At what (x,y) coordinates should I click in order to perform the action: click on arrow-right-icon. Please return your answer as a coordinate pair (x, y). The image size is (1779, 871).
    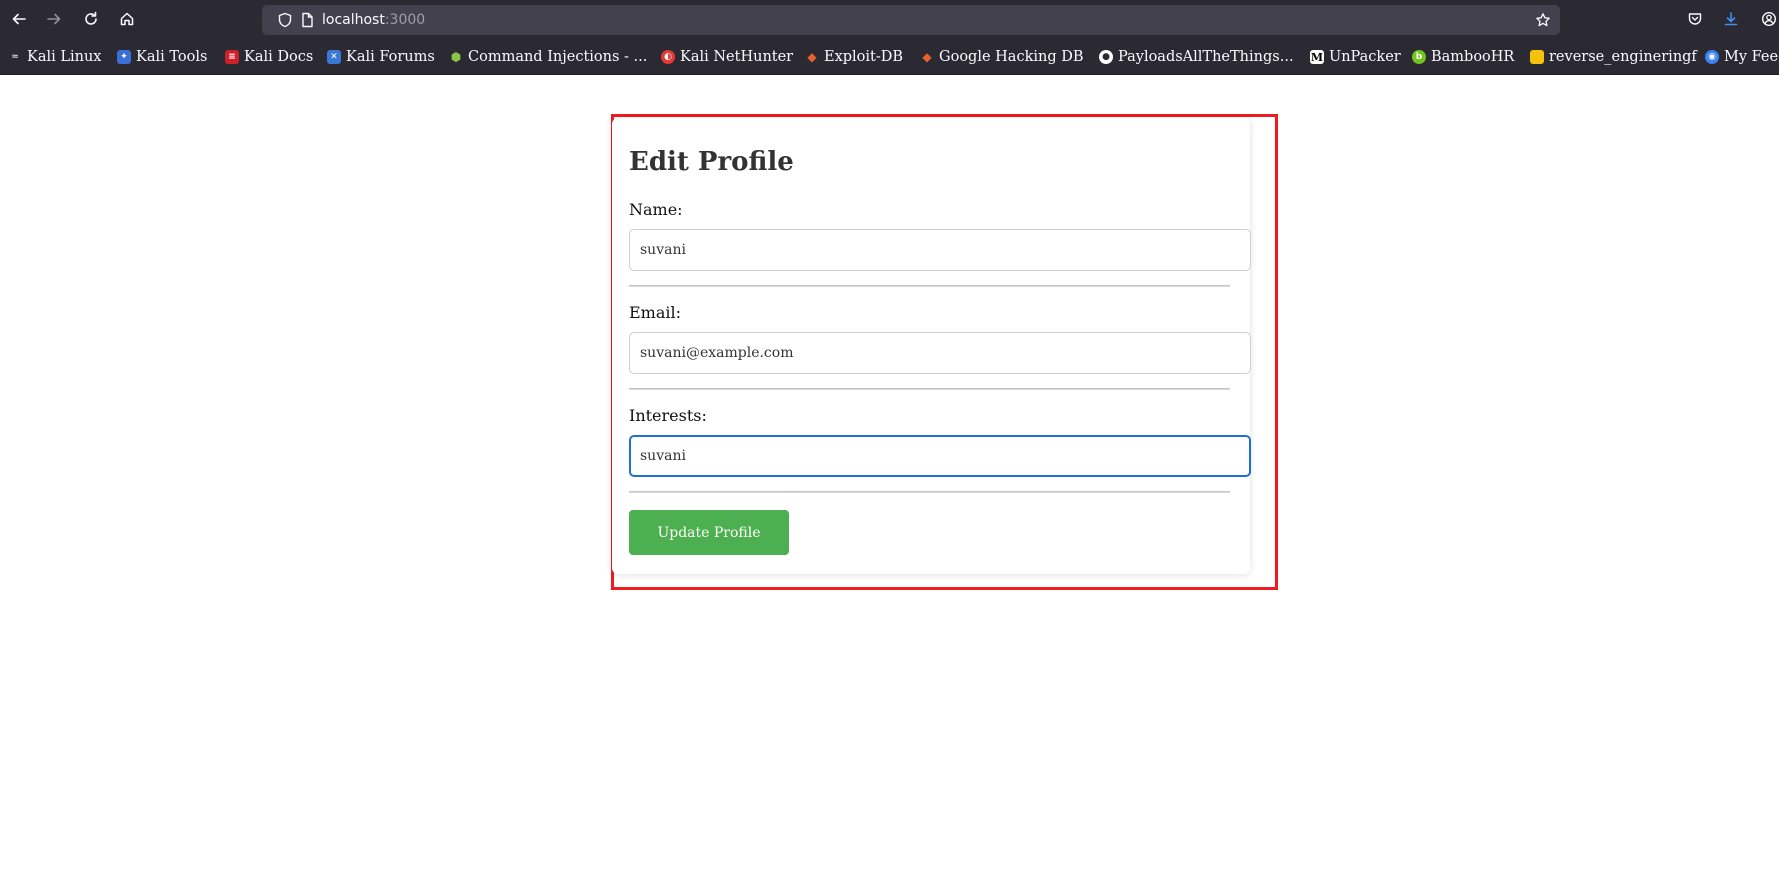
    Looking at the image, I should click on (54, 19).